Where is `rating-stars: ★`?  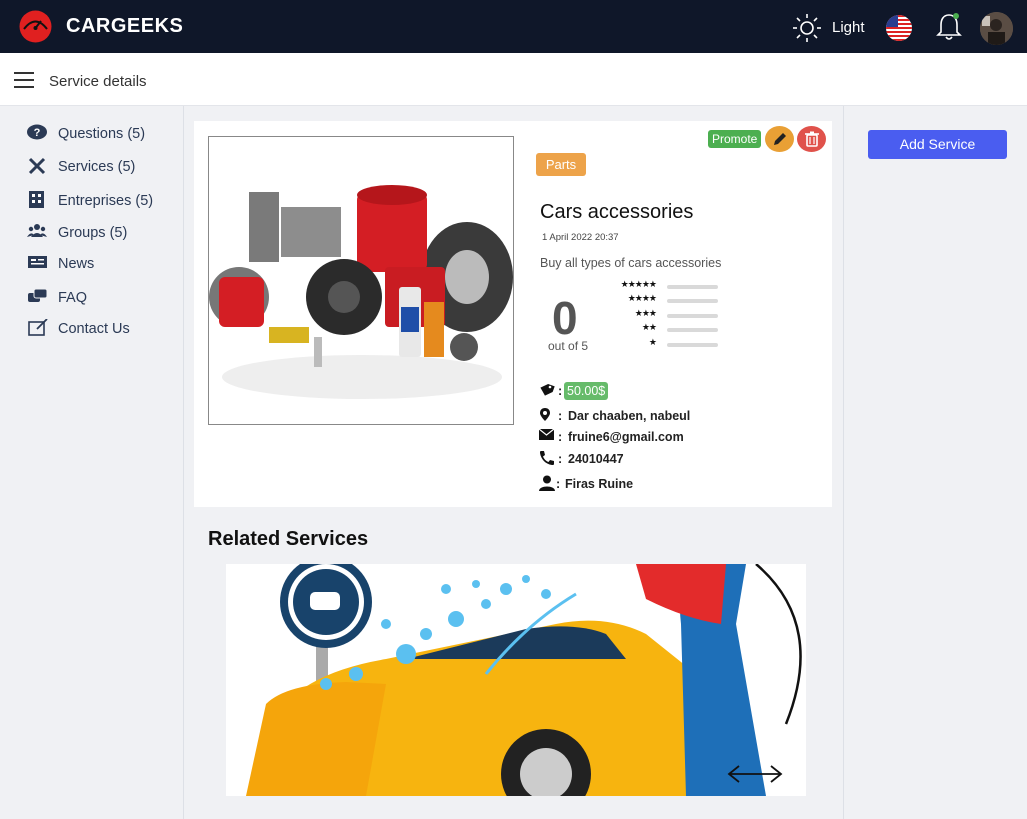 rating-stars: ★ is located at coordinates (652, 342).